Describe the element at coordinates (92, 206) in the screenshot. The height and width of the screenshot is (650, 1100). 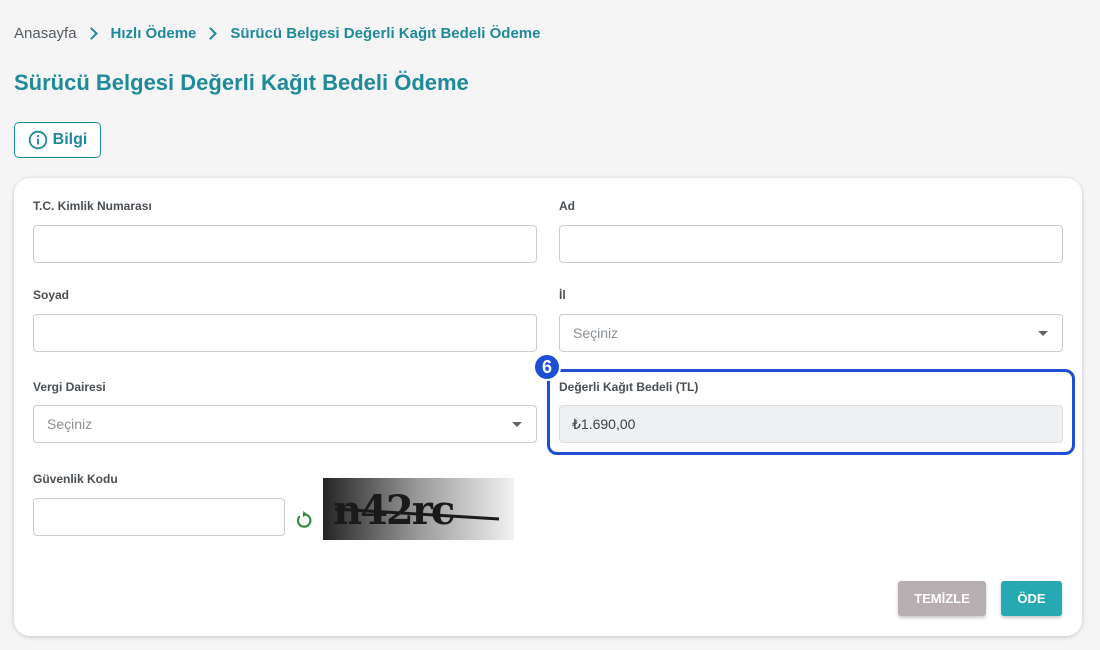
I see `tc-kimlik-label: T.C. Kimlik Numarası` at that location.